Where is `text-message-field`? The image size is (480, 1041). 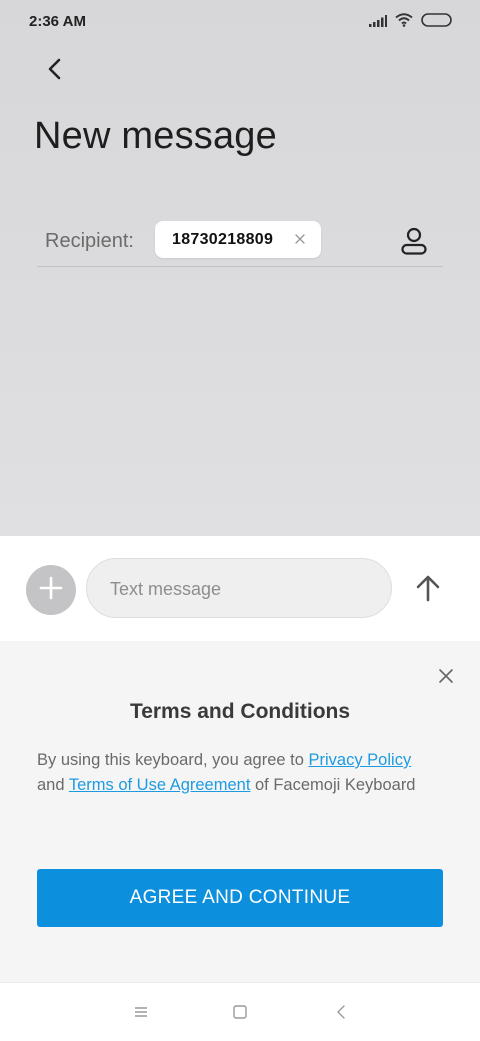
text-message-field is located at coordinates (239, 588).